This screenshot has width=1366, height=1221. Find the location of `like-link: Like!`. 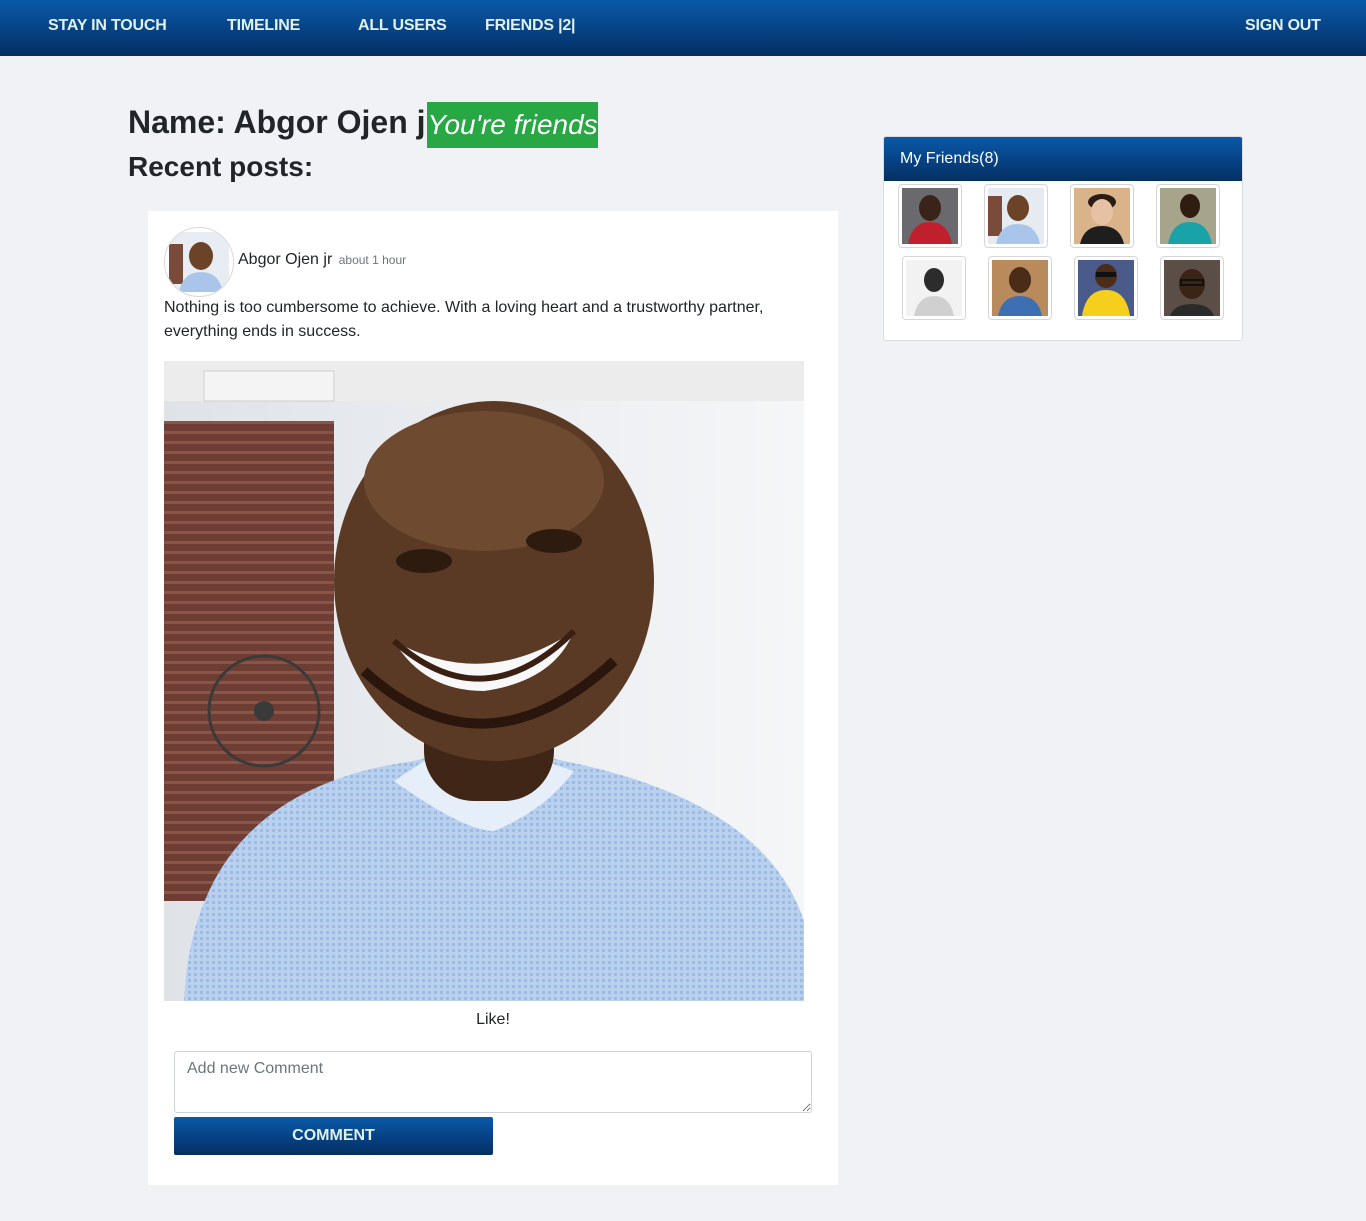

like-link: Like! is located at coordinates (493, 1020).